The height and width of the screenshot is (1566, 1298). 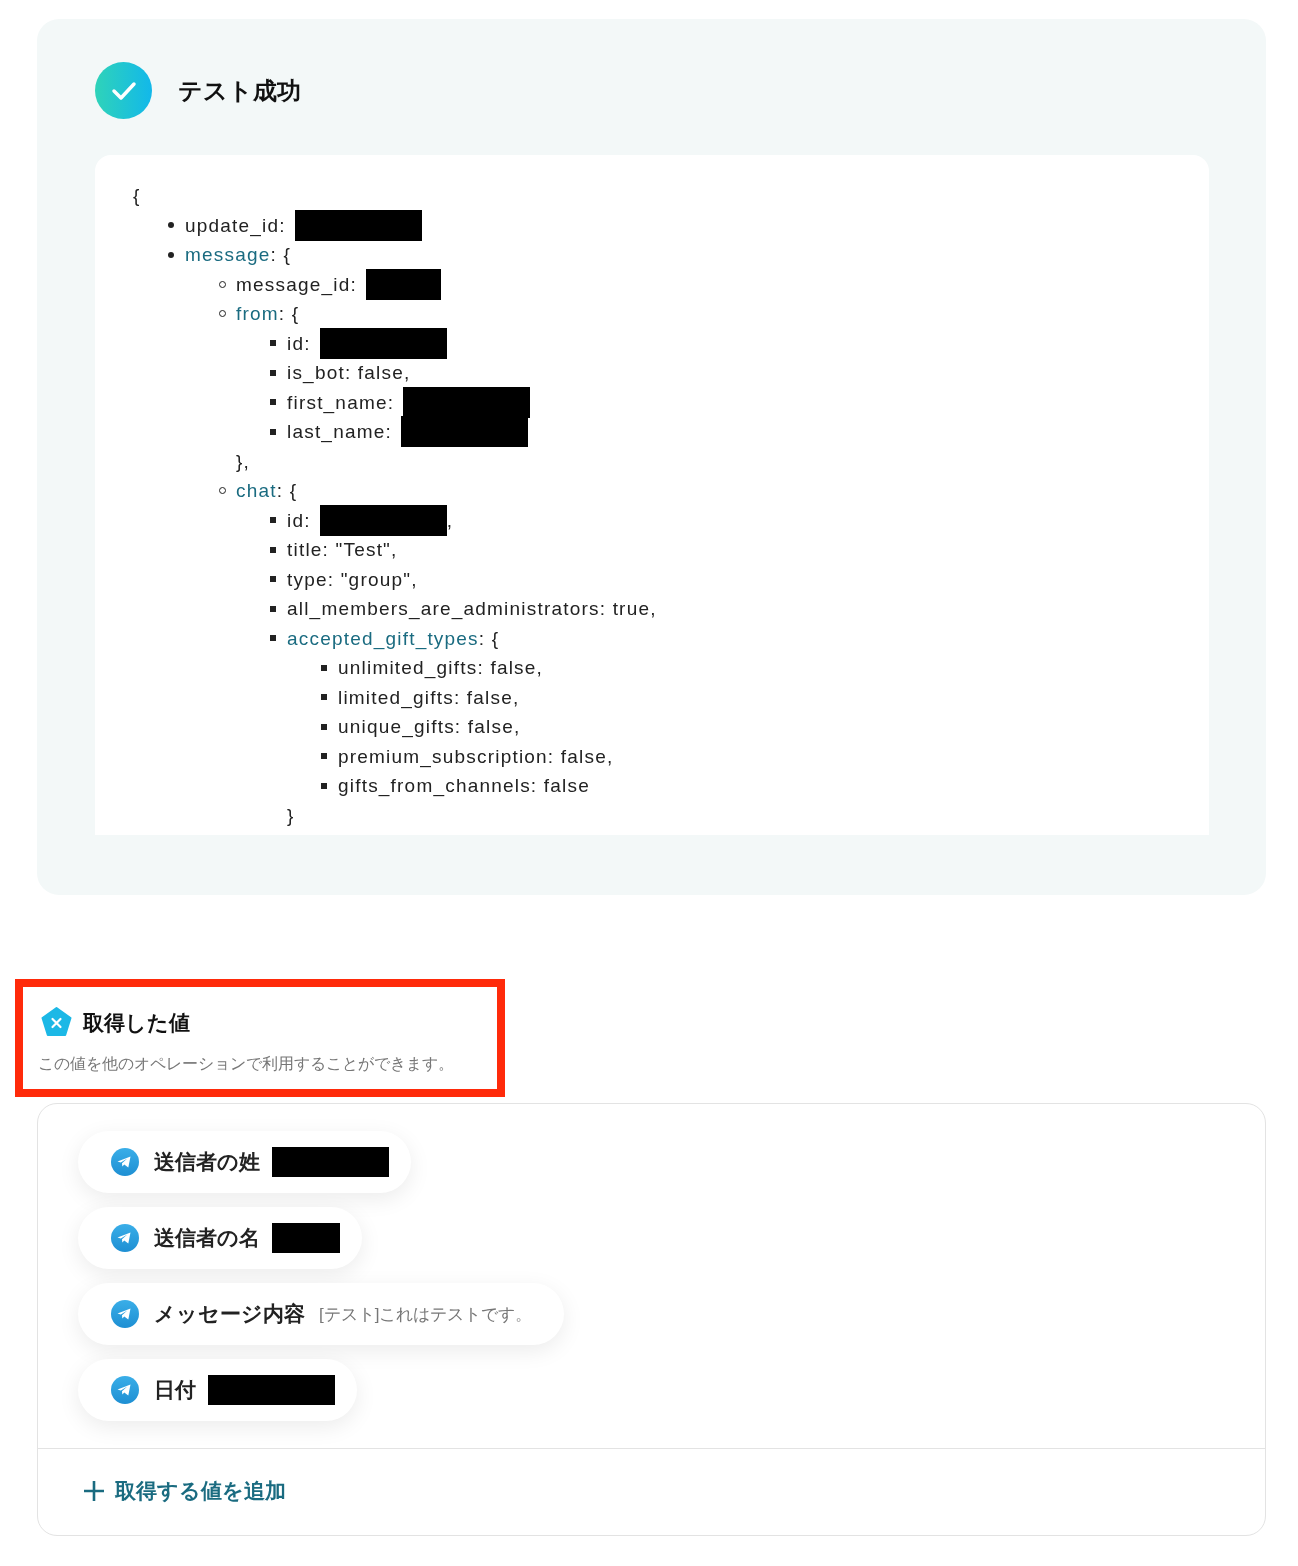 I want to click on value-label: 送信者の姓, so click(x=207, y=1162).